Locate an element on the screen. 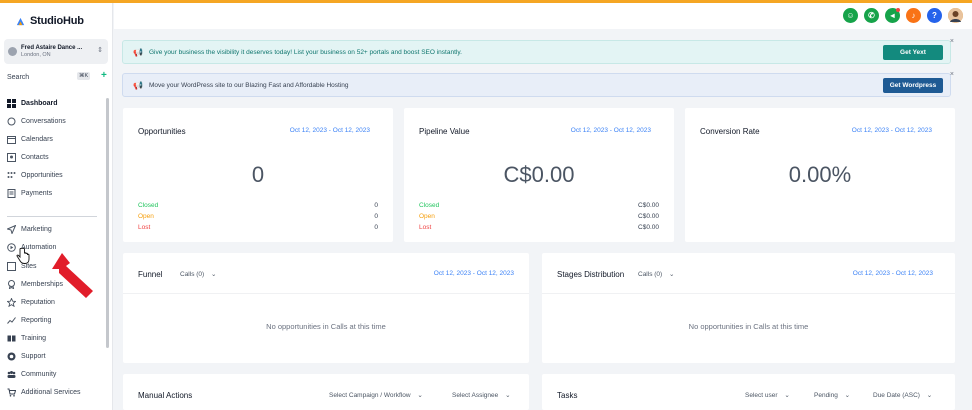  automation-icon is located at coordinates (11, 247).